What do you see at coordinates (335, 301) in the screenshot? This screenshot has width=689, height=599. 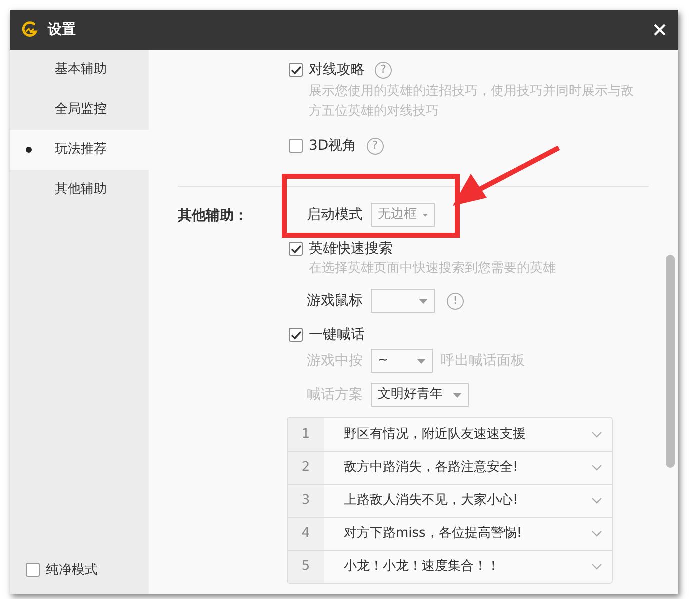 I see `field-label: 游戏鼠标` at bounding box center [335, 301].